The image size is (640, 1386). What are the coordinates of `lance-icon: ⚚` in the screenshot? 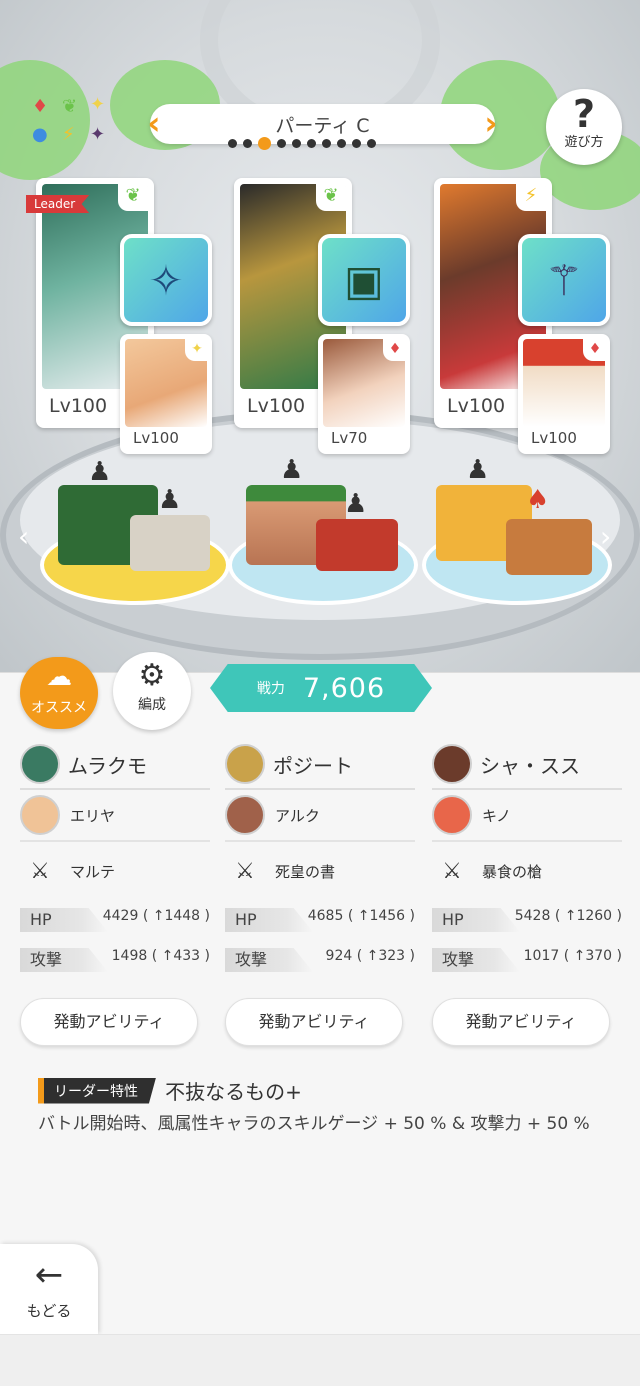 It's located at (564, 280).